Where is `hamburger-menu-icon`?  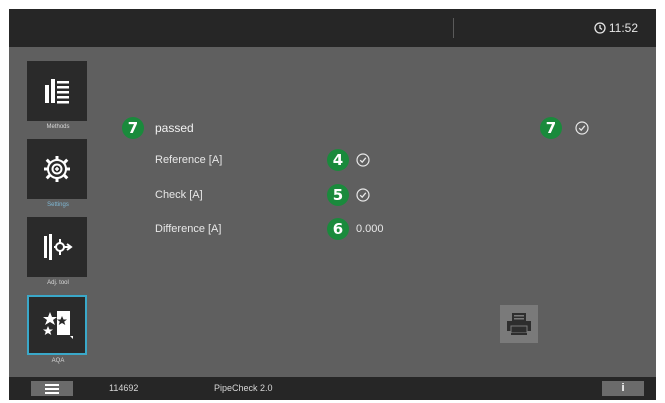 hamburger-menu-icon is located at coordinates (52, 388).